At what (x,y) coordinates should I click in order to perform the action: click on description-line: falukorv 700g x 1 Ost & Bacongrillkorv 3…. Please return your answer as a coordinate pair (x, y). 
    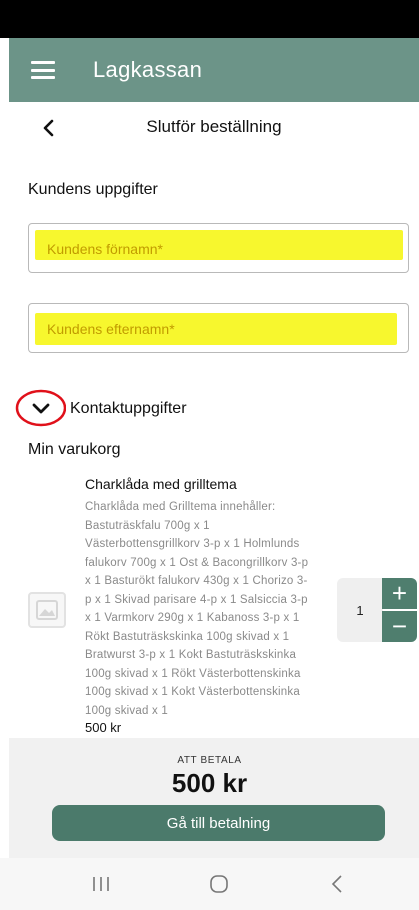
    Looking at the image, I should click on (197, 562).